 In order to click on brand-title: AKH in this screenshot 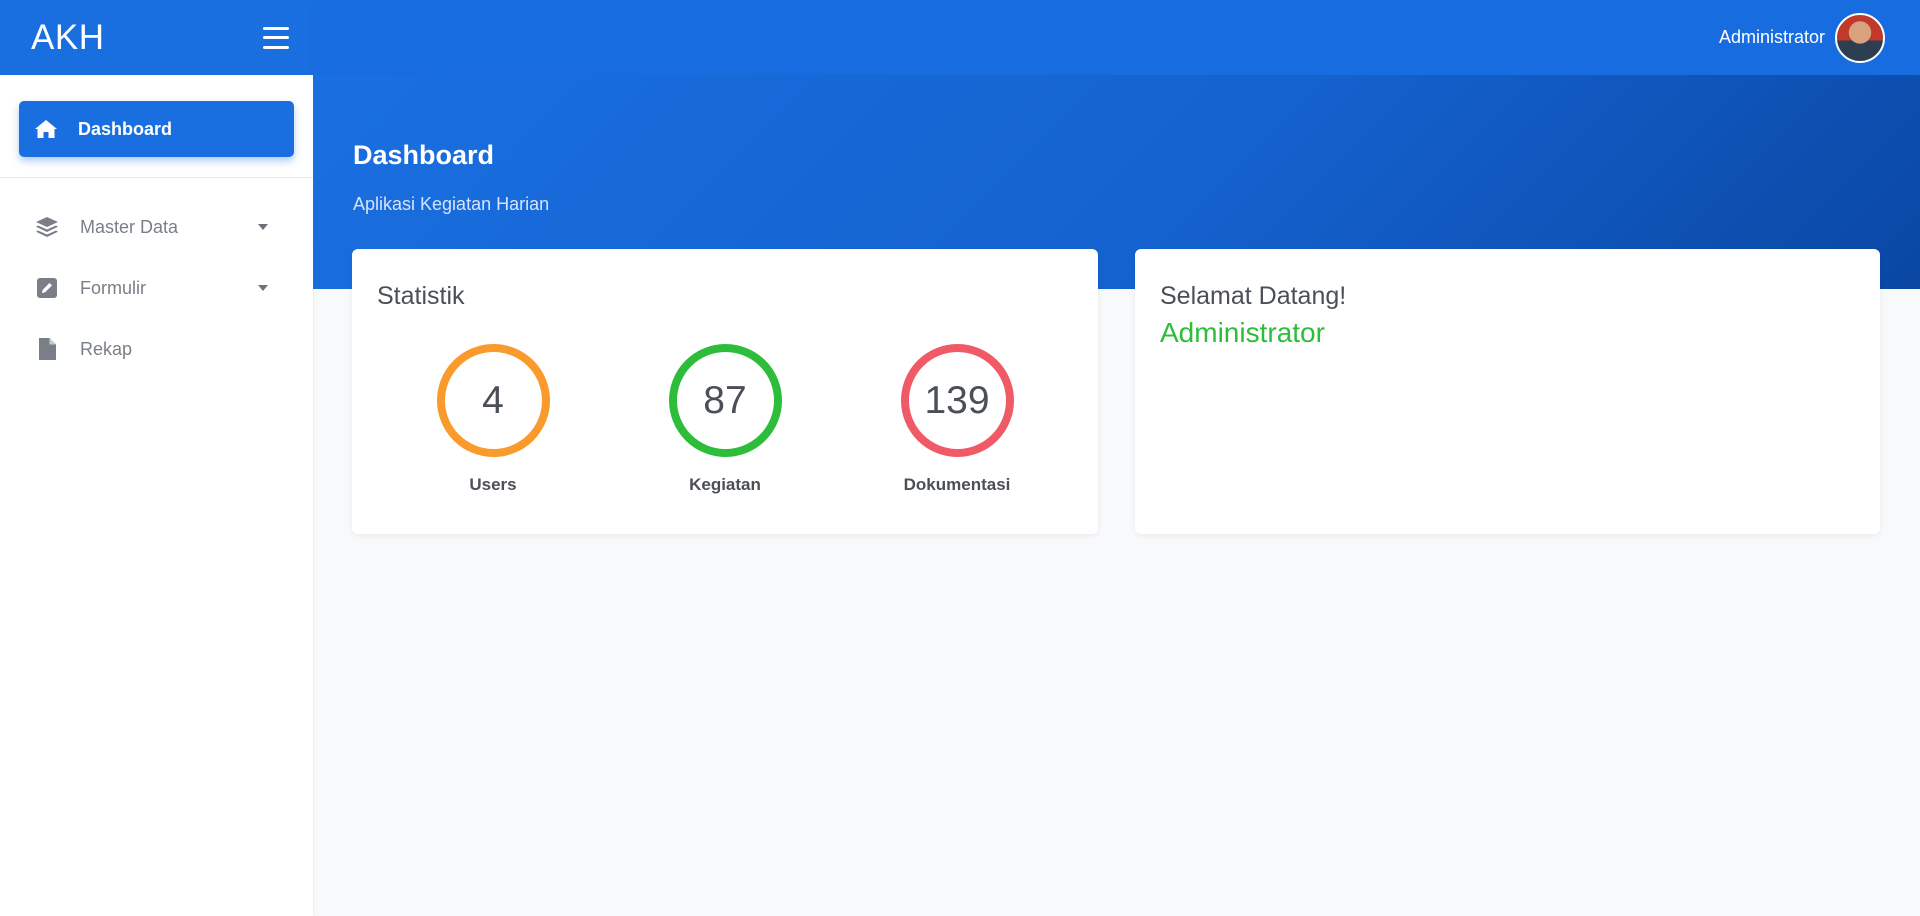, I will do `click(67, 38)`.